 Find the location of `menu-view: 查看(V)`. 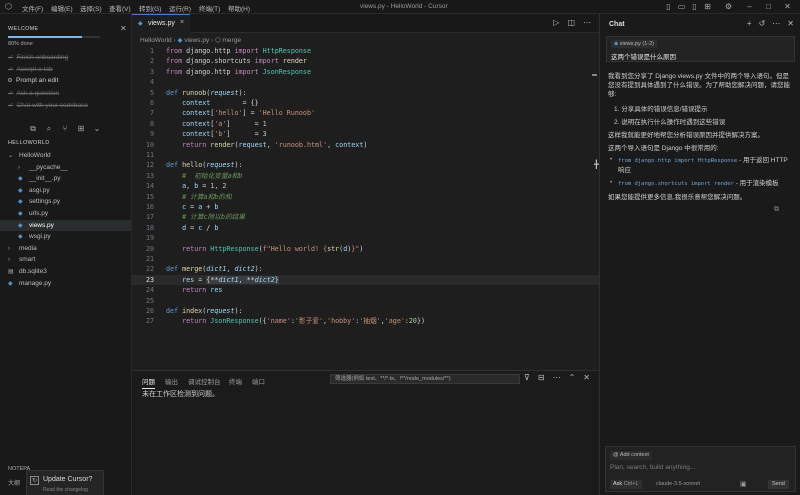

menu-view: 查看(V) is located at coordinates (120, 8).